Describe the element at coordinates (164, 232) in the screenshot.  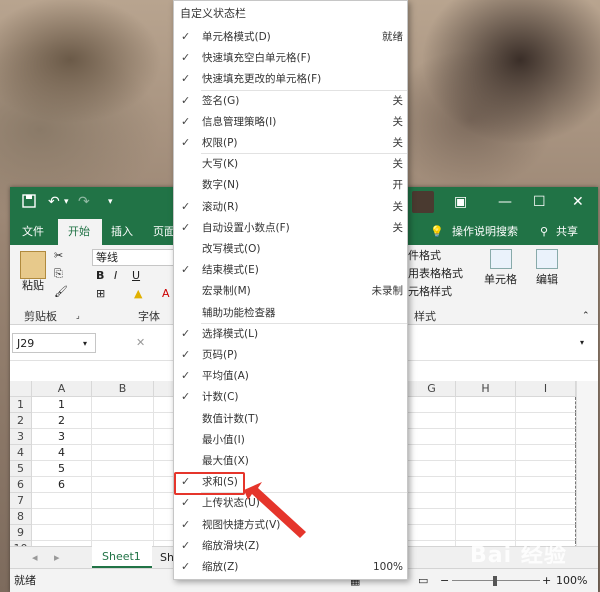
I see `tab-page-layout: 页面` at that location.